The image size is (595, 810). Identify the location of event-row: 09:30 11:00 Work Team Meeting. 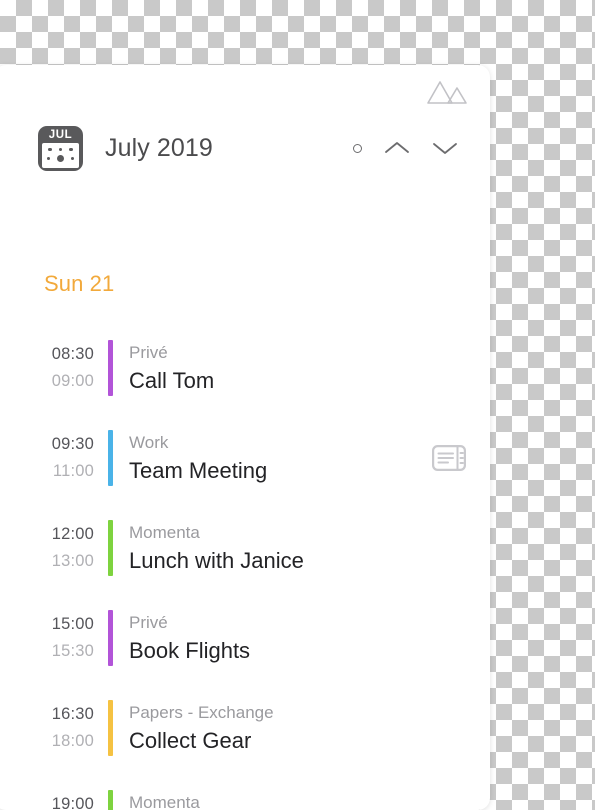
(245, 458).